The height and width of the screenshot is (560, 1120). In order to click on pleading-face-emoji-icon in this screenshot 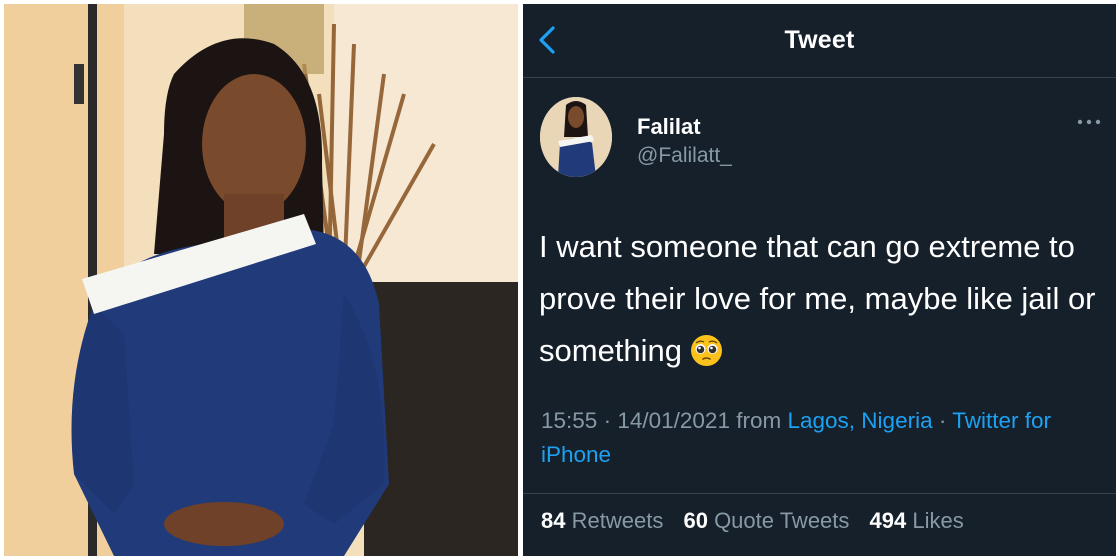, I will do `click(706, 348)`.